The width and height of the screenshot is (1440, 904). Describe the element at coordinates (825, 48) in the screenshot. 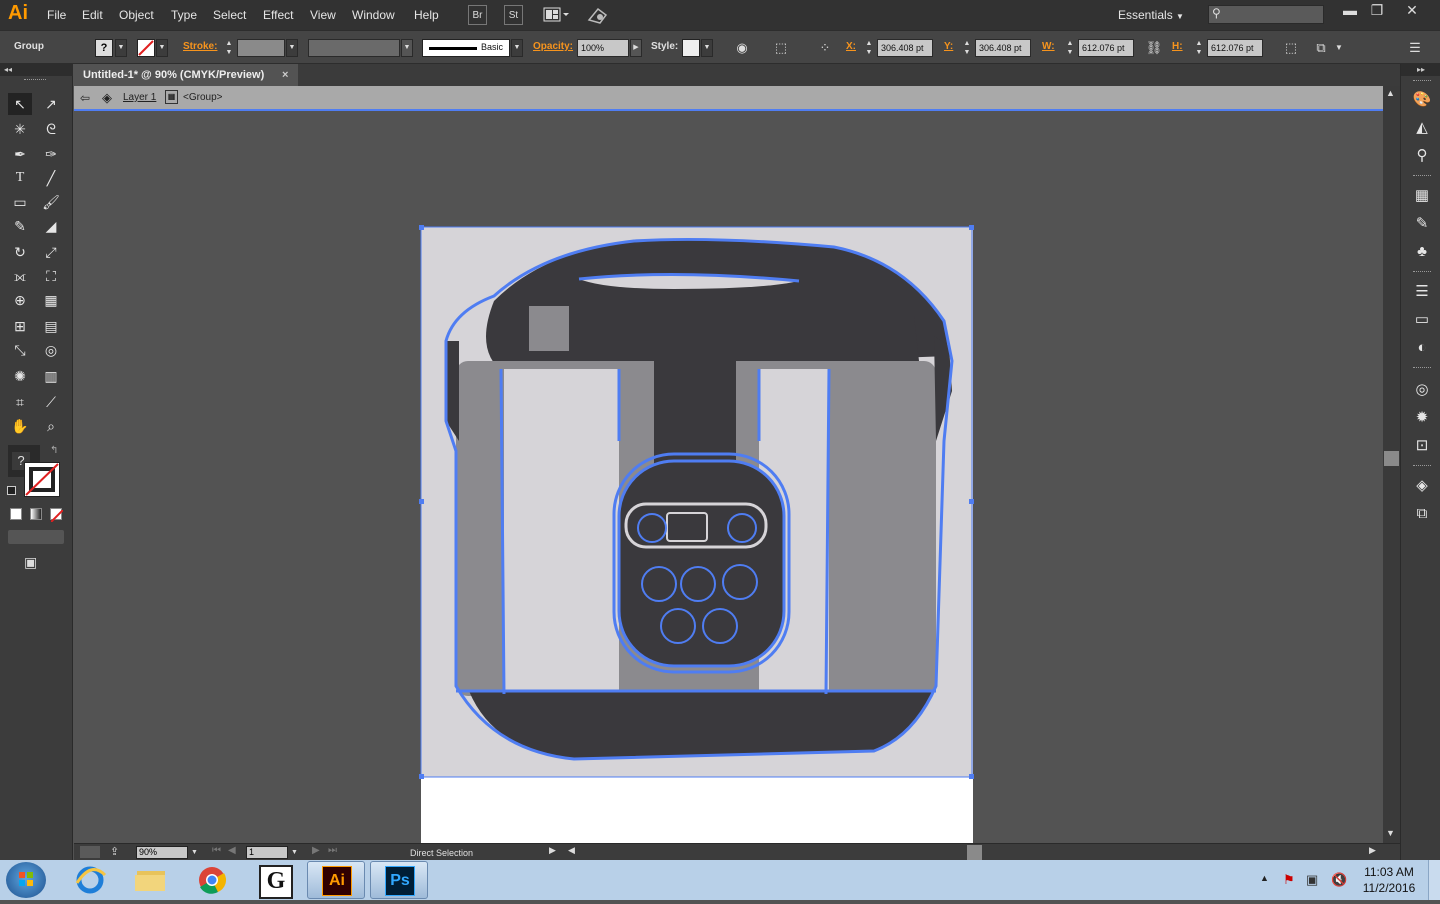

I see `reference-point-icon: ⁘` at that location.